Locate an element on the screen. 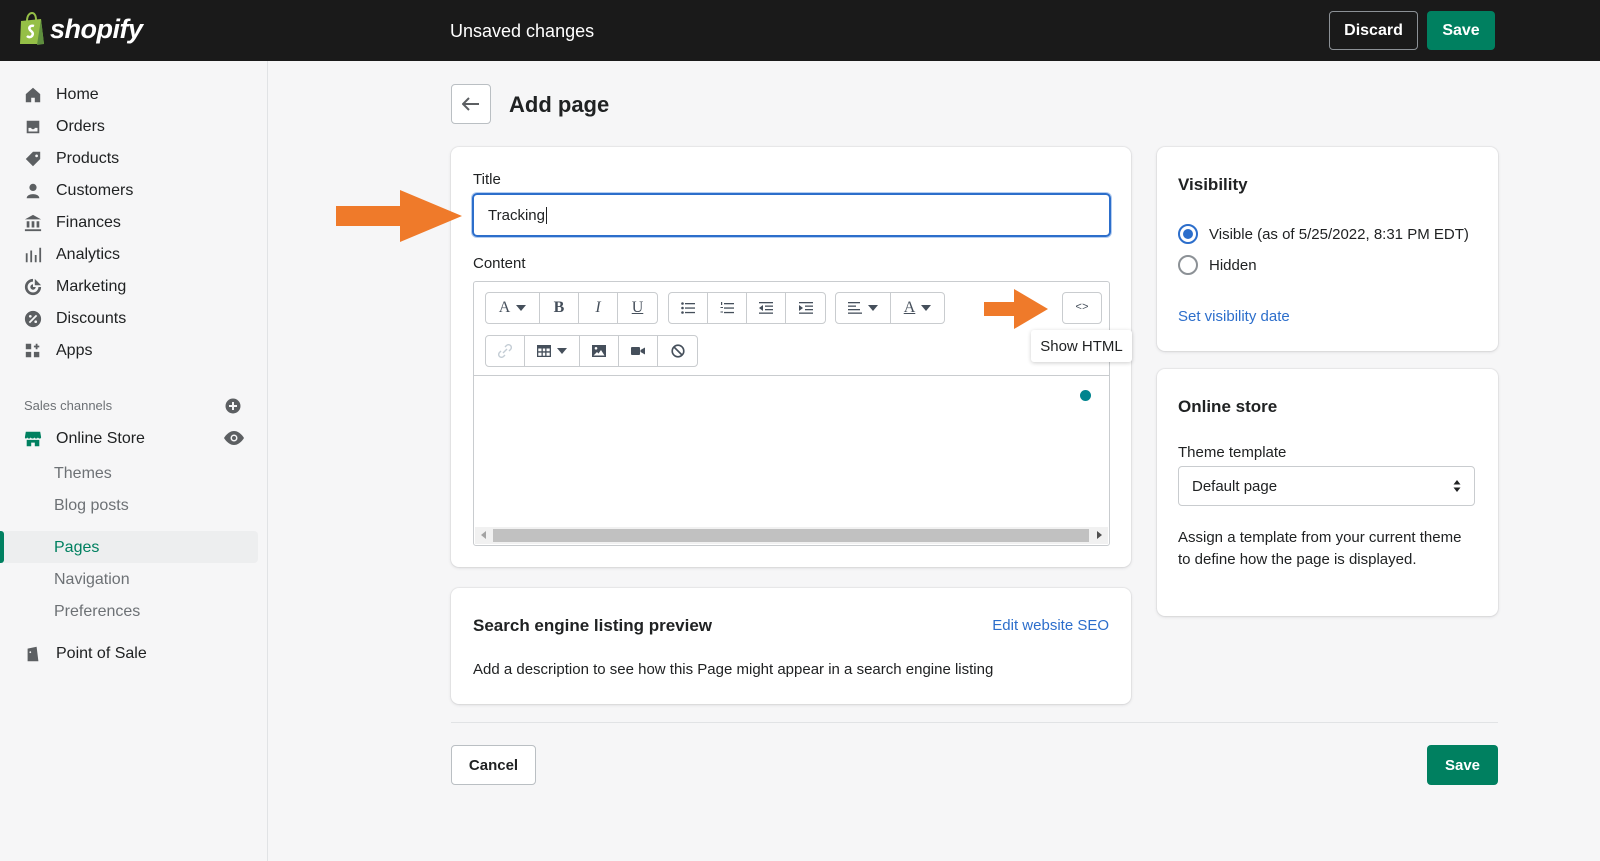  hidden-radio is located at coordinates (1188, 265).